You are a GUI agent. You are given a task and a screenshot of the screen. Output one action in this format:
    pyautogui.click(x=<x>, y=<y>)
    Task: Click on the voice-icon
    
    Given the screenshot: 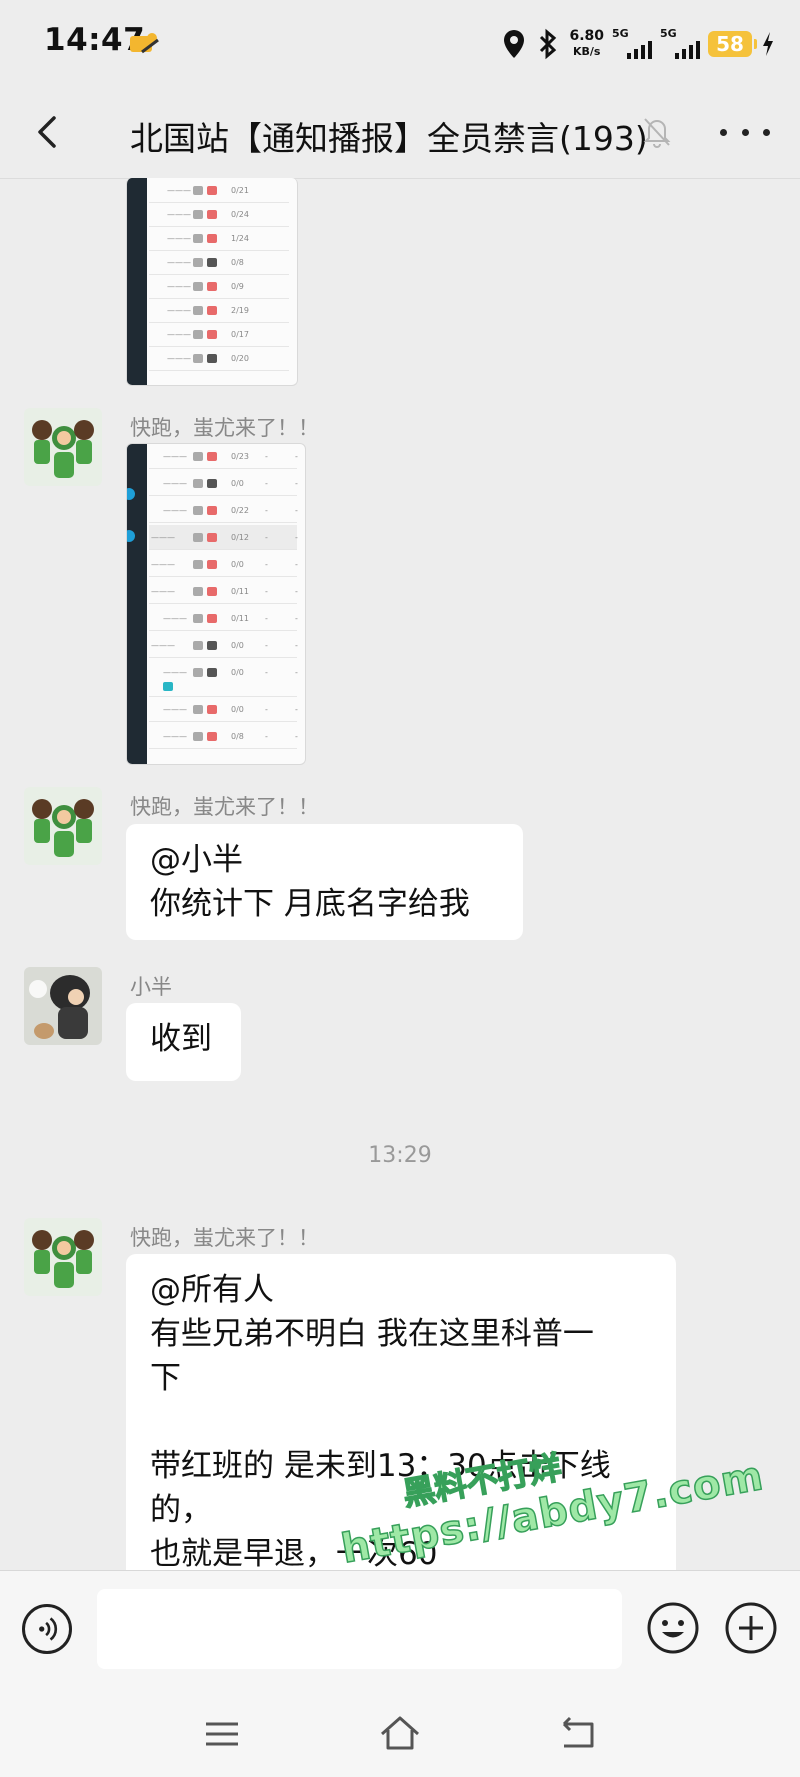 What is the action you would take?
    pyautogui.click(x=47, y=1629)
    